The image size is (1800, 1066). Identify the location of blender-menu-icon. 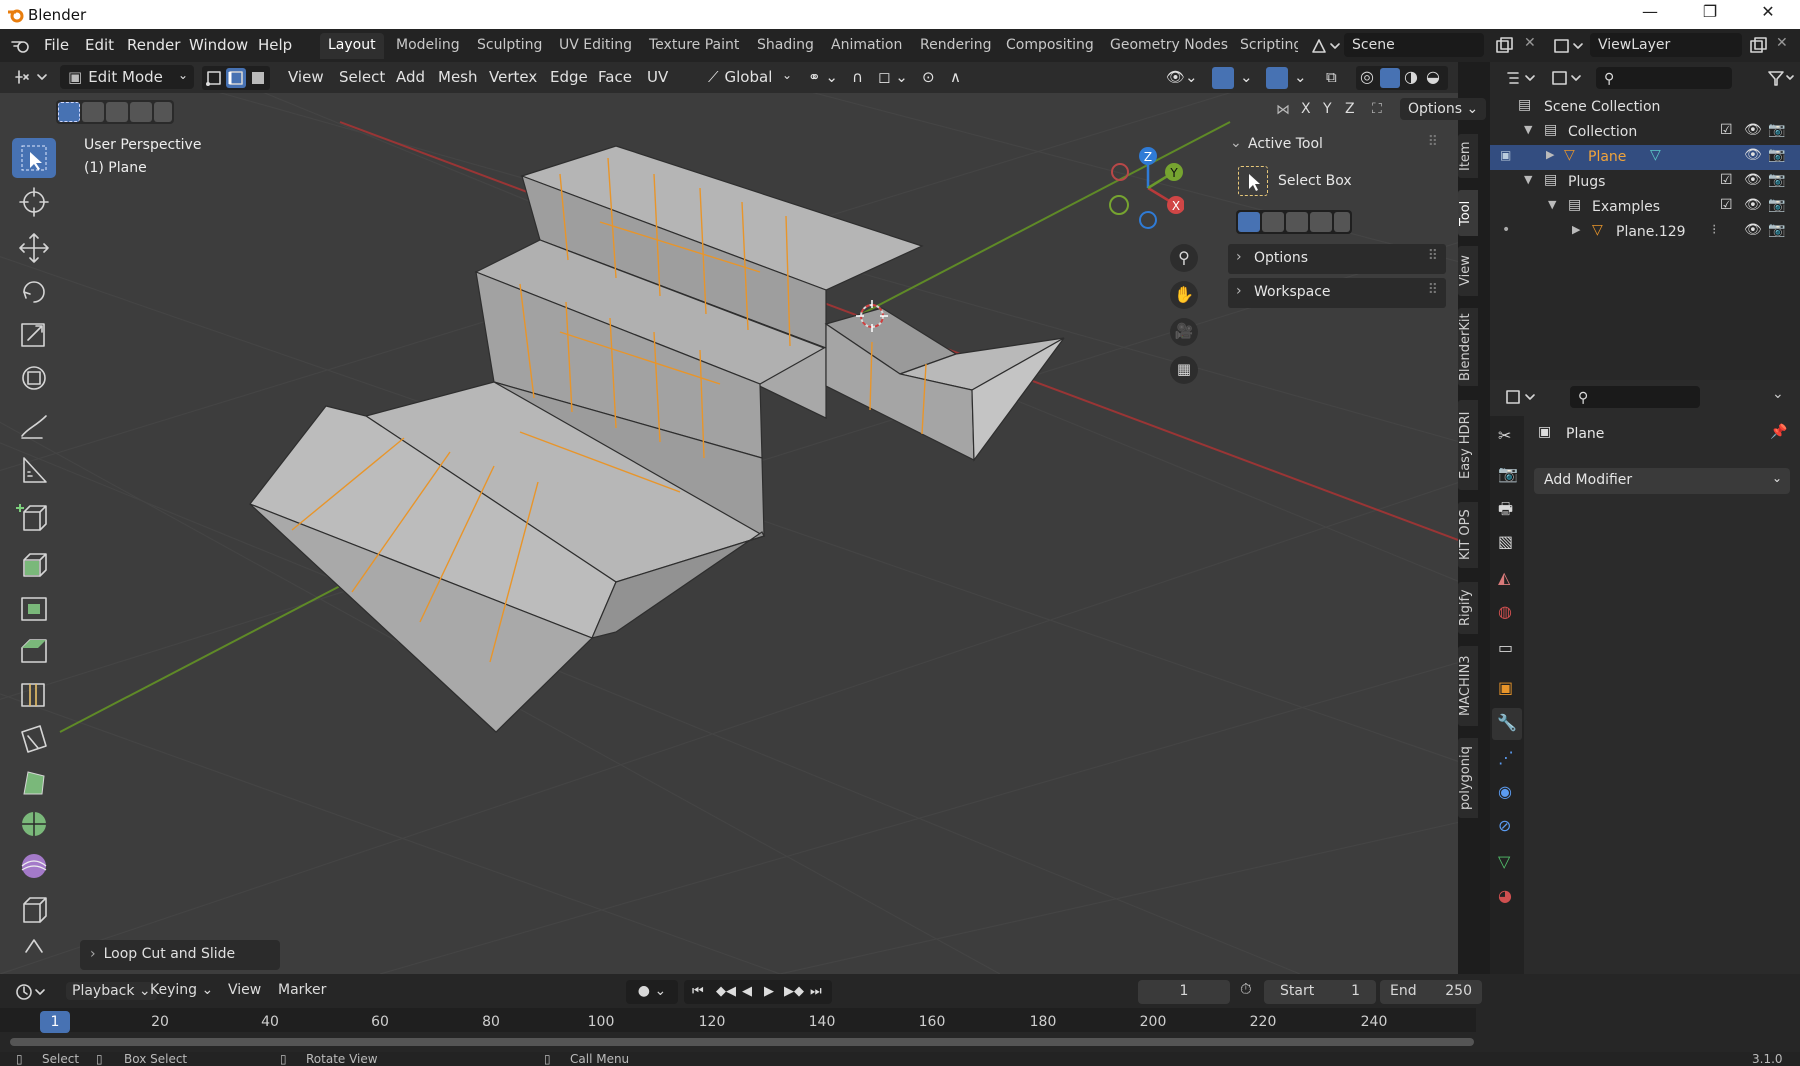
(21, 46).